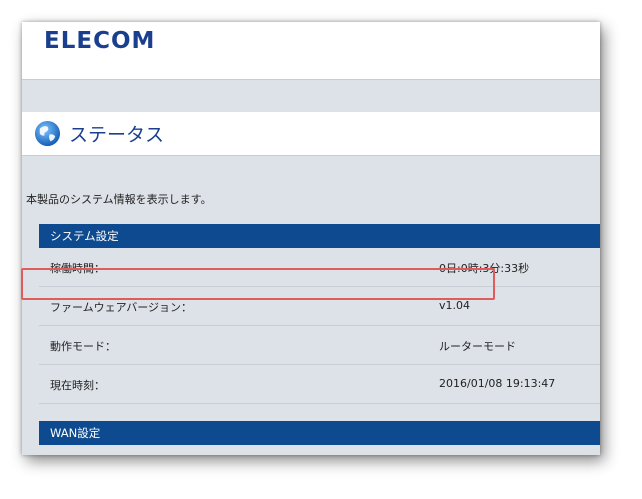 The height and width of the screenshot is (499, 642). I want to click on elecom-logo: ELECOM, so click(99, 41).